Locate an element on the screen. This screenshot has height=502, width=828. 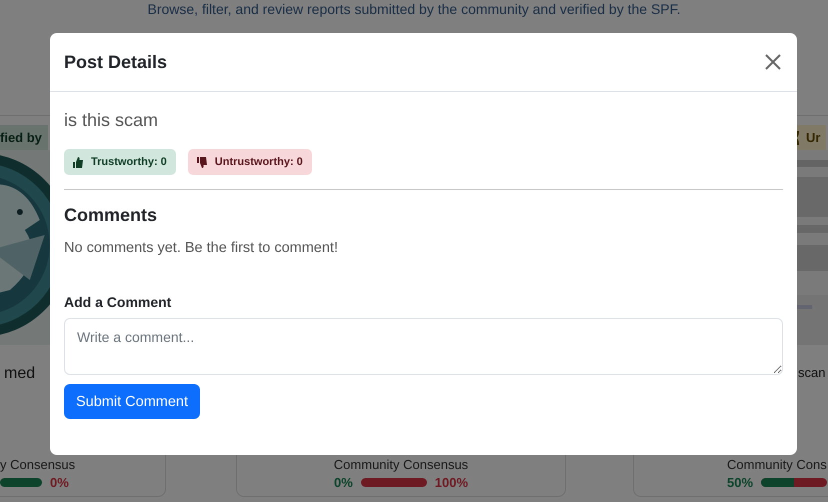
status-badge: fied by is located at coordinates (24, 137).